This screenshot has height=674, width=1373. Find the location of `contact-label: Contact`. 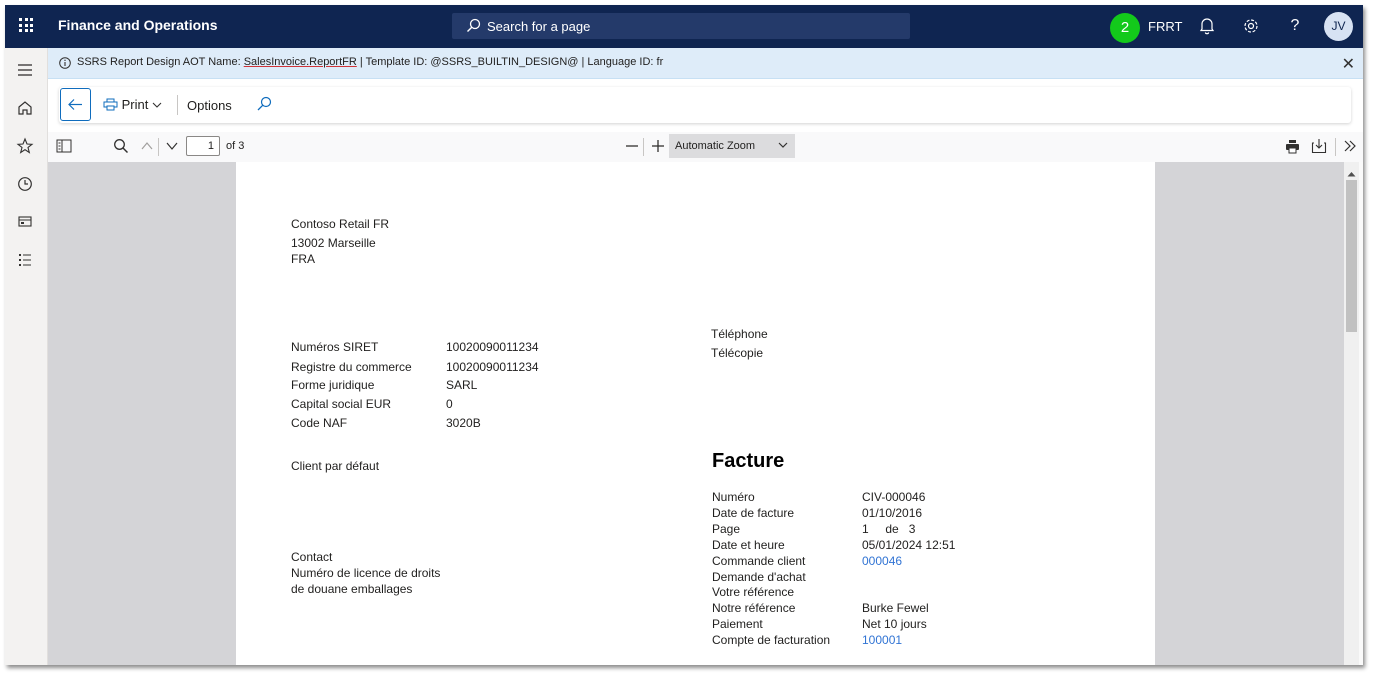

contact-label: Contact is located at coordinates (312, 557).